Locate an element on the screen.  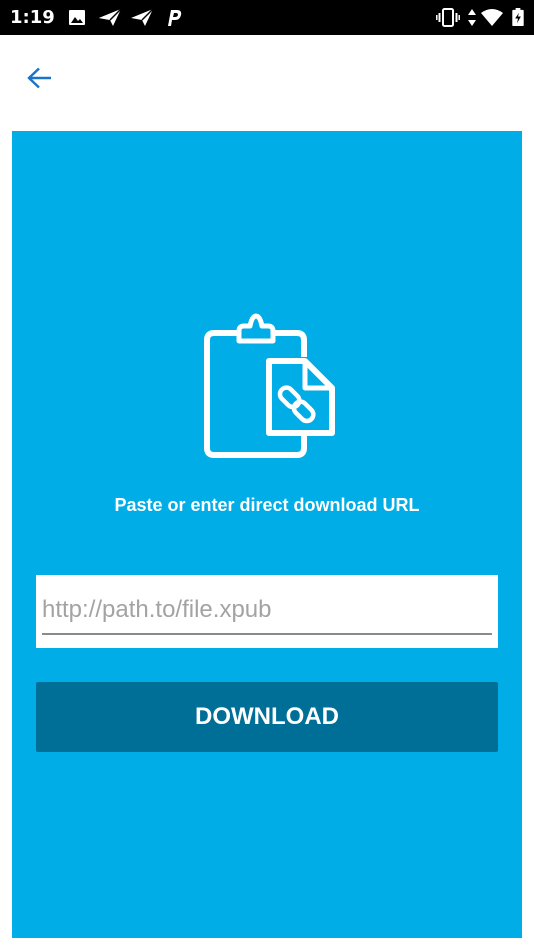
data-arrows-icon is located at coordinates (472, 17).